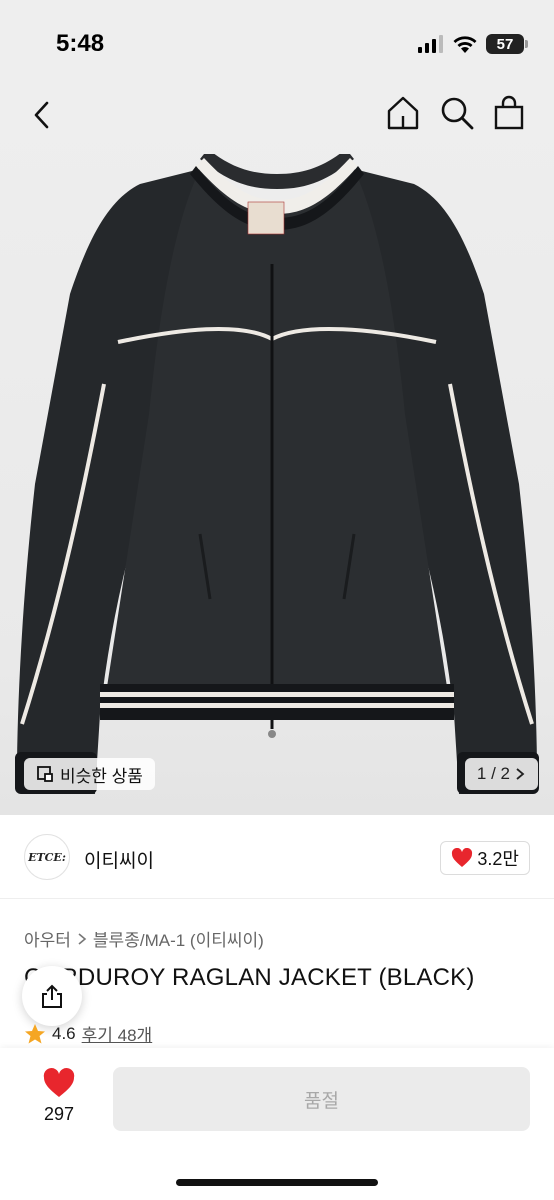 The image size is (554, 1200). I want to click on rating-value: 4.6, so click(64, 1033).